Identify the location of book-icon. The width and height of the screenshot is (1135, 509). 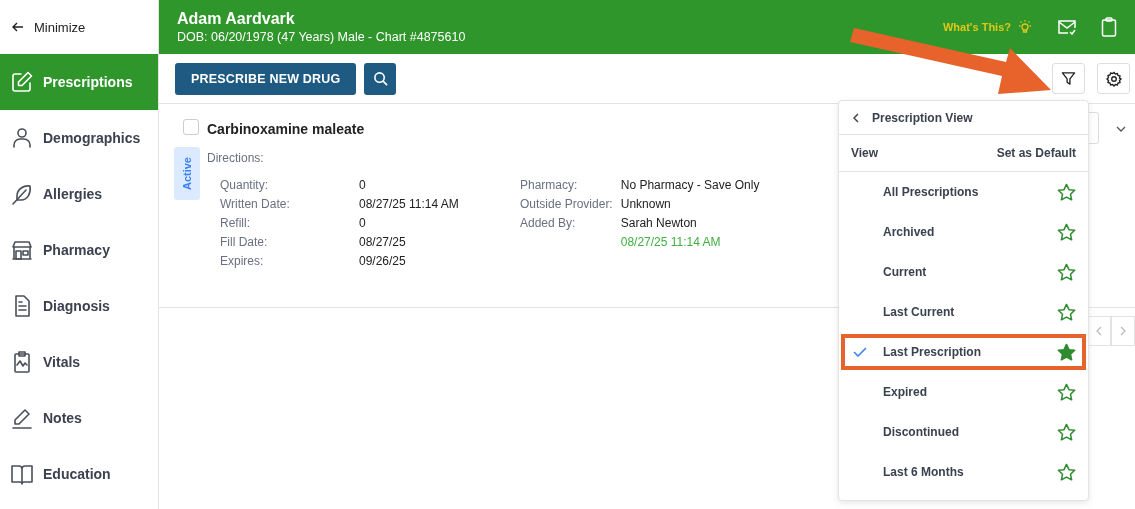
(22, 474).